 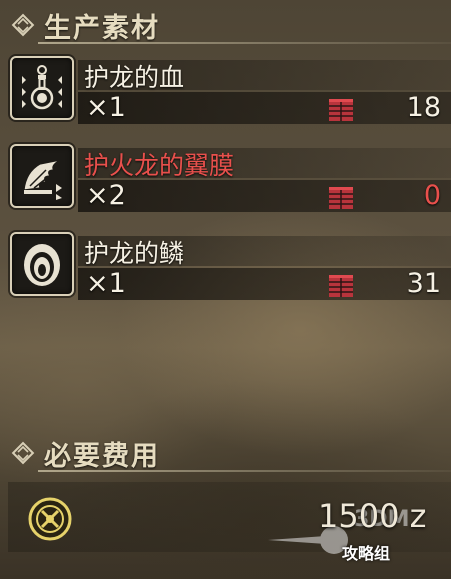 I want to click on material-name: 护龙的鳞, so click(x=134, y=253).